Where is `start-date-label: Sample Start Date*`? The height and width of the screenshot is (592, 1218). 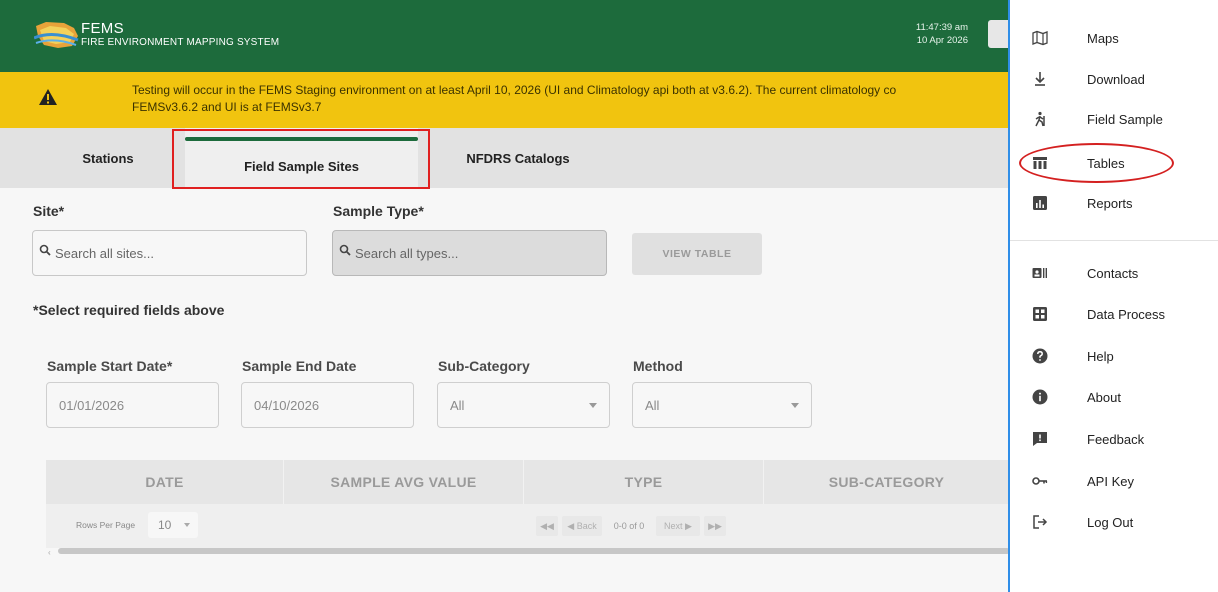
start-date-label: Sample Start Date* is located at coordinates (110, 366).